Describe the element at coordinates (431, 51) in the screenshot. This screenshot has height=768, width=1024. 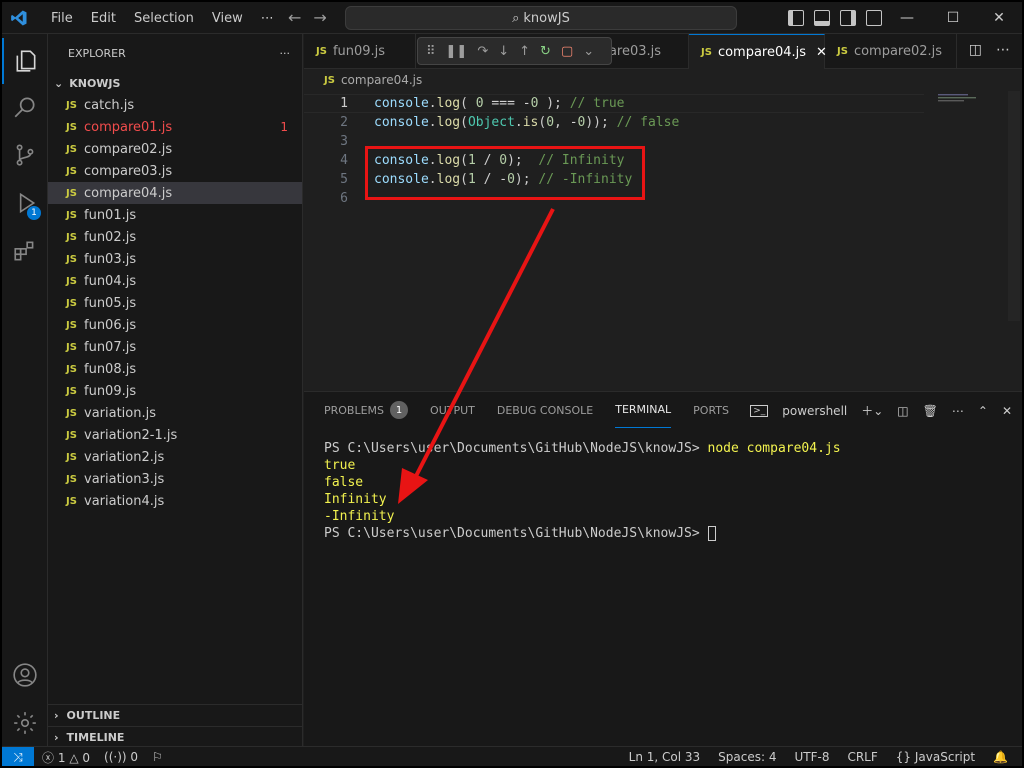
I see `drag-handle-icon: ⠿` at that location.